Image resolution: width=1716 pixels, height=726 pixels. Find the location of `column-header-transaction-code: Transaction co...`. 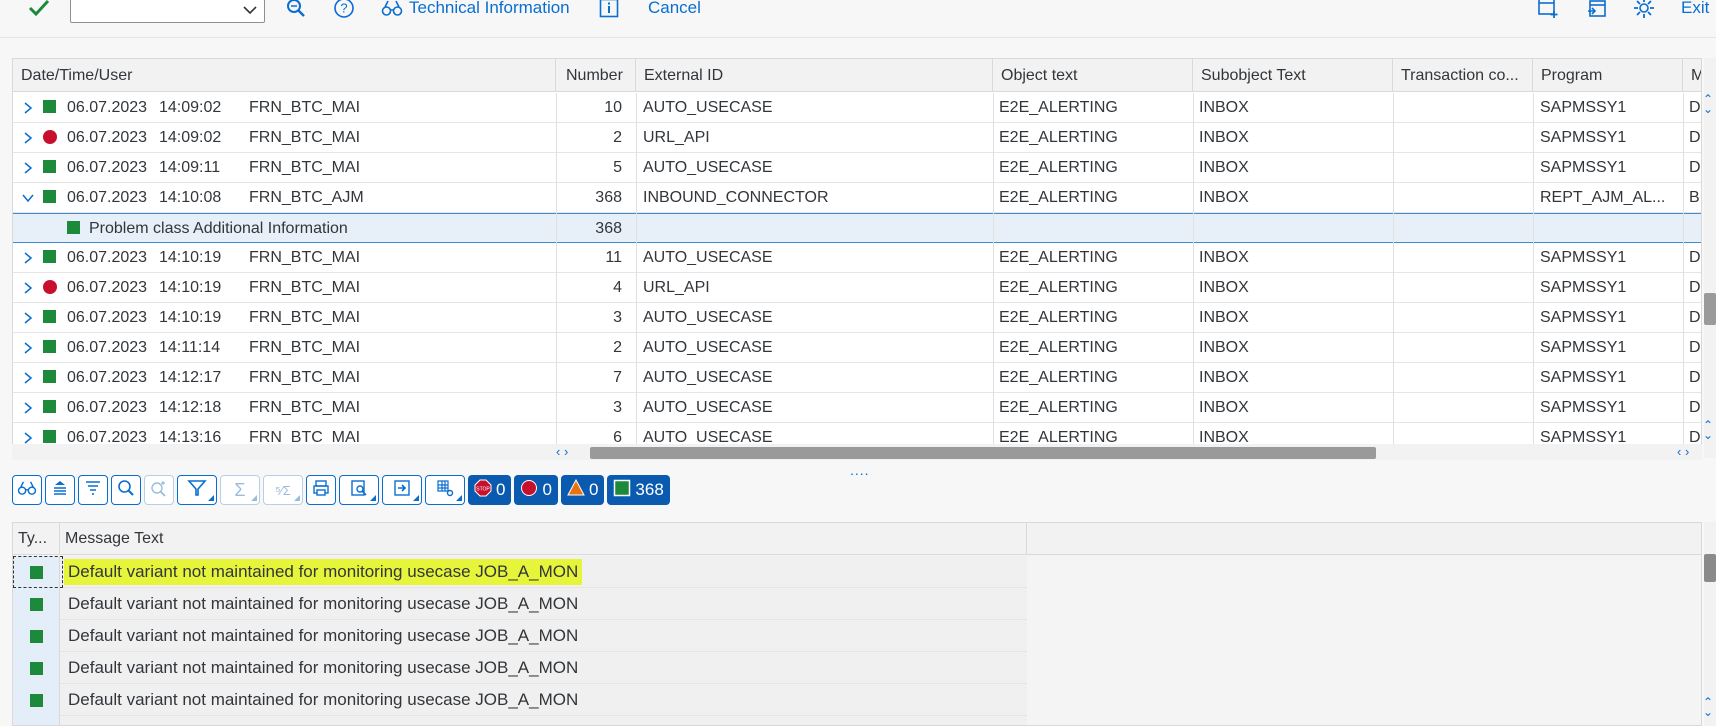

column-header-transaction-code: Transaction co... is located at coordinates (1463, 75).